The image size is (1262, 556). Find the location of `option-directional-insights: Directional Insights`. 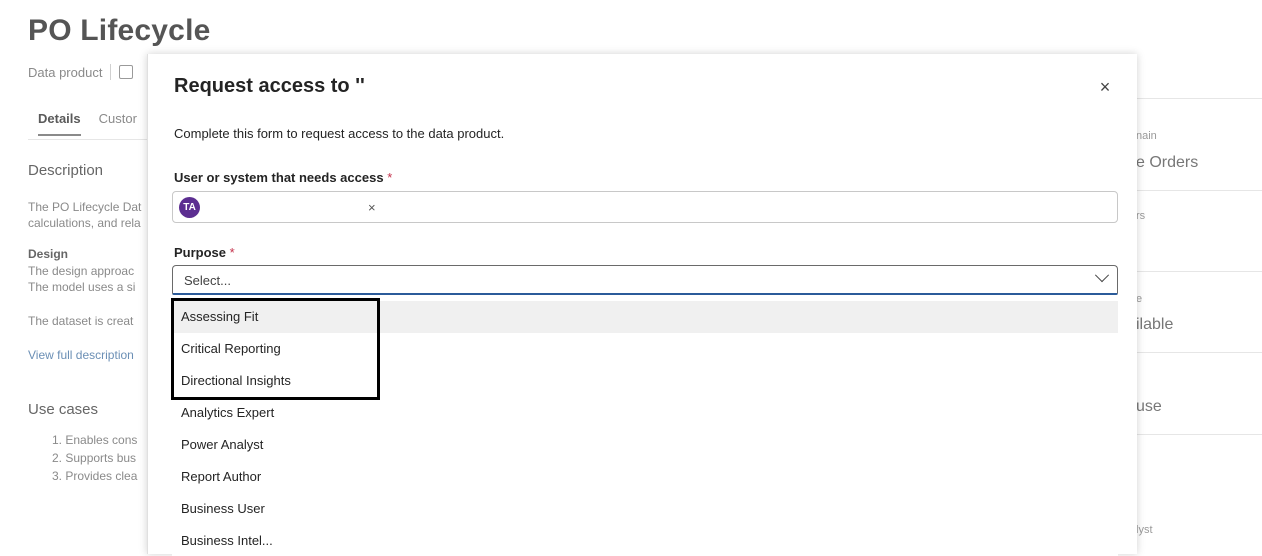

option-directional-insights: Directional Insights is located at coordinates (645, 381).